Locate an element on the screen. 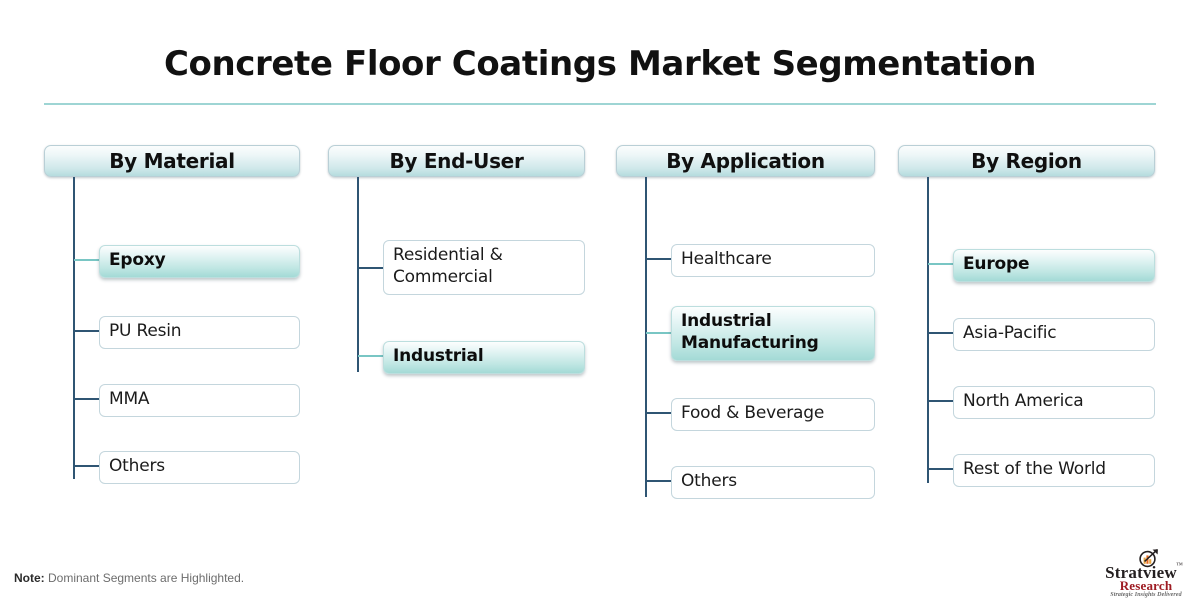  segment-node: MMA is located at coordinates (199, 400).